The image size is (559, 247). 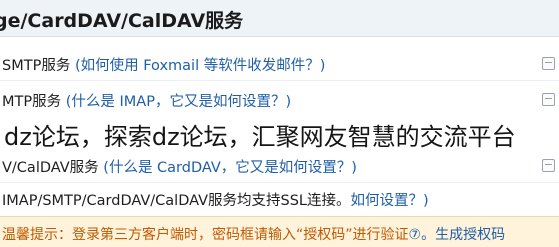 I want to click on service-row-text: MTP服务 (什么是 IMAP，它又是如何设置？), so click(x=146, y=100).